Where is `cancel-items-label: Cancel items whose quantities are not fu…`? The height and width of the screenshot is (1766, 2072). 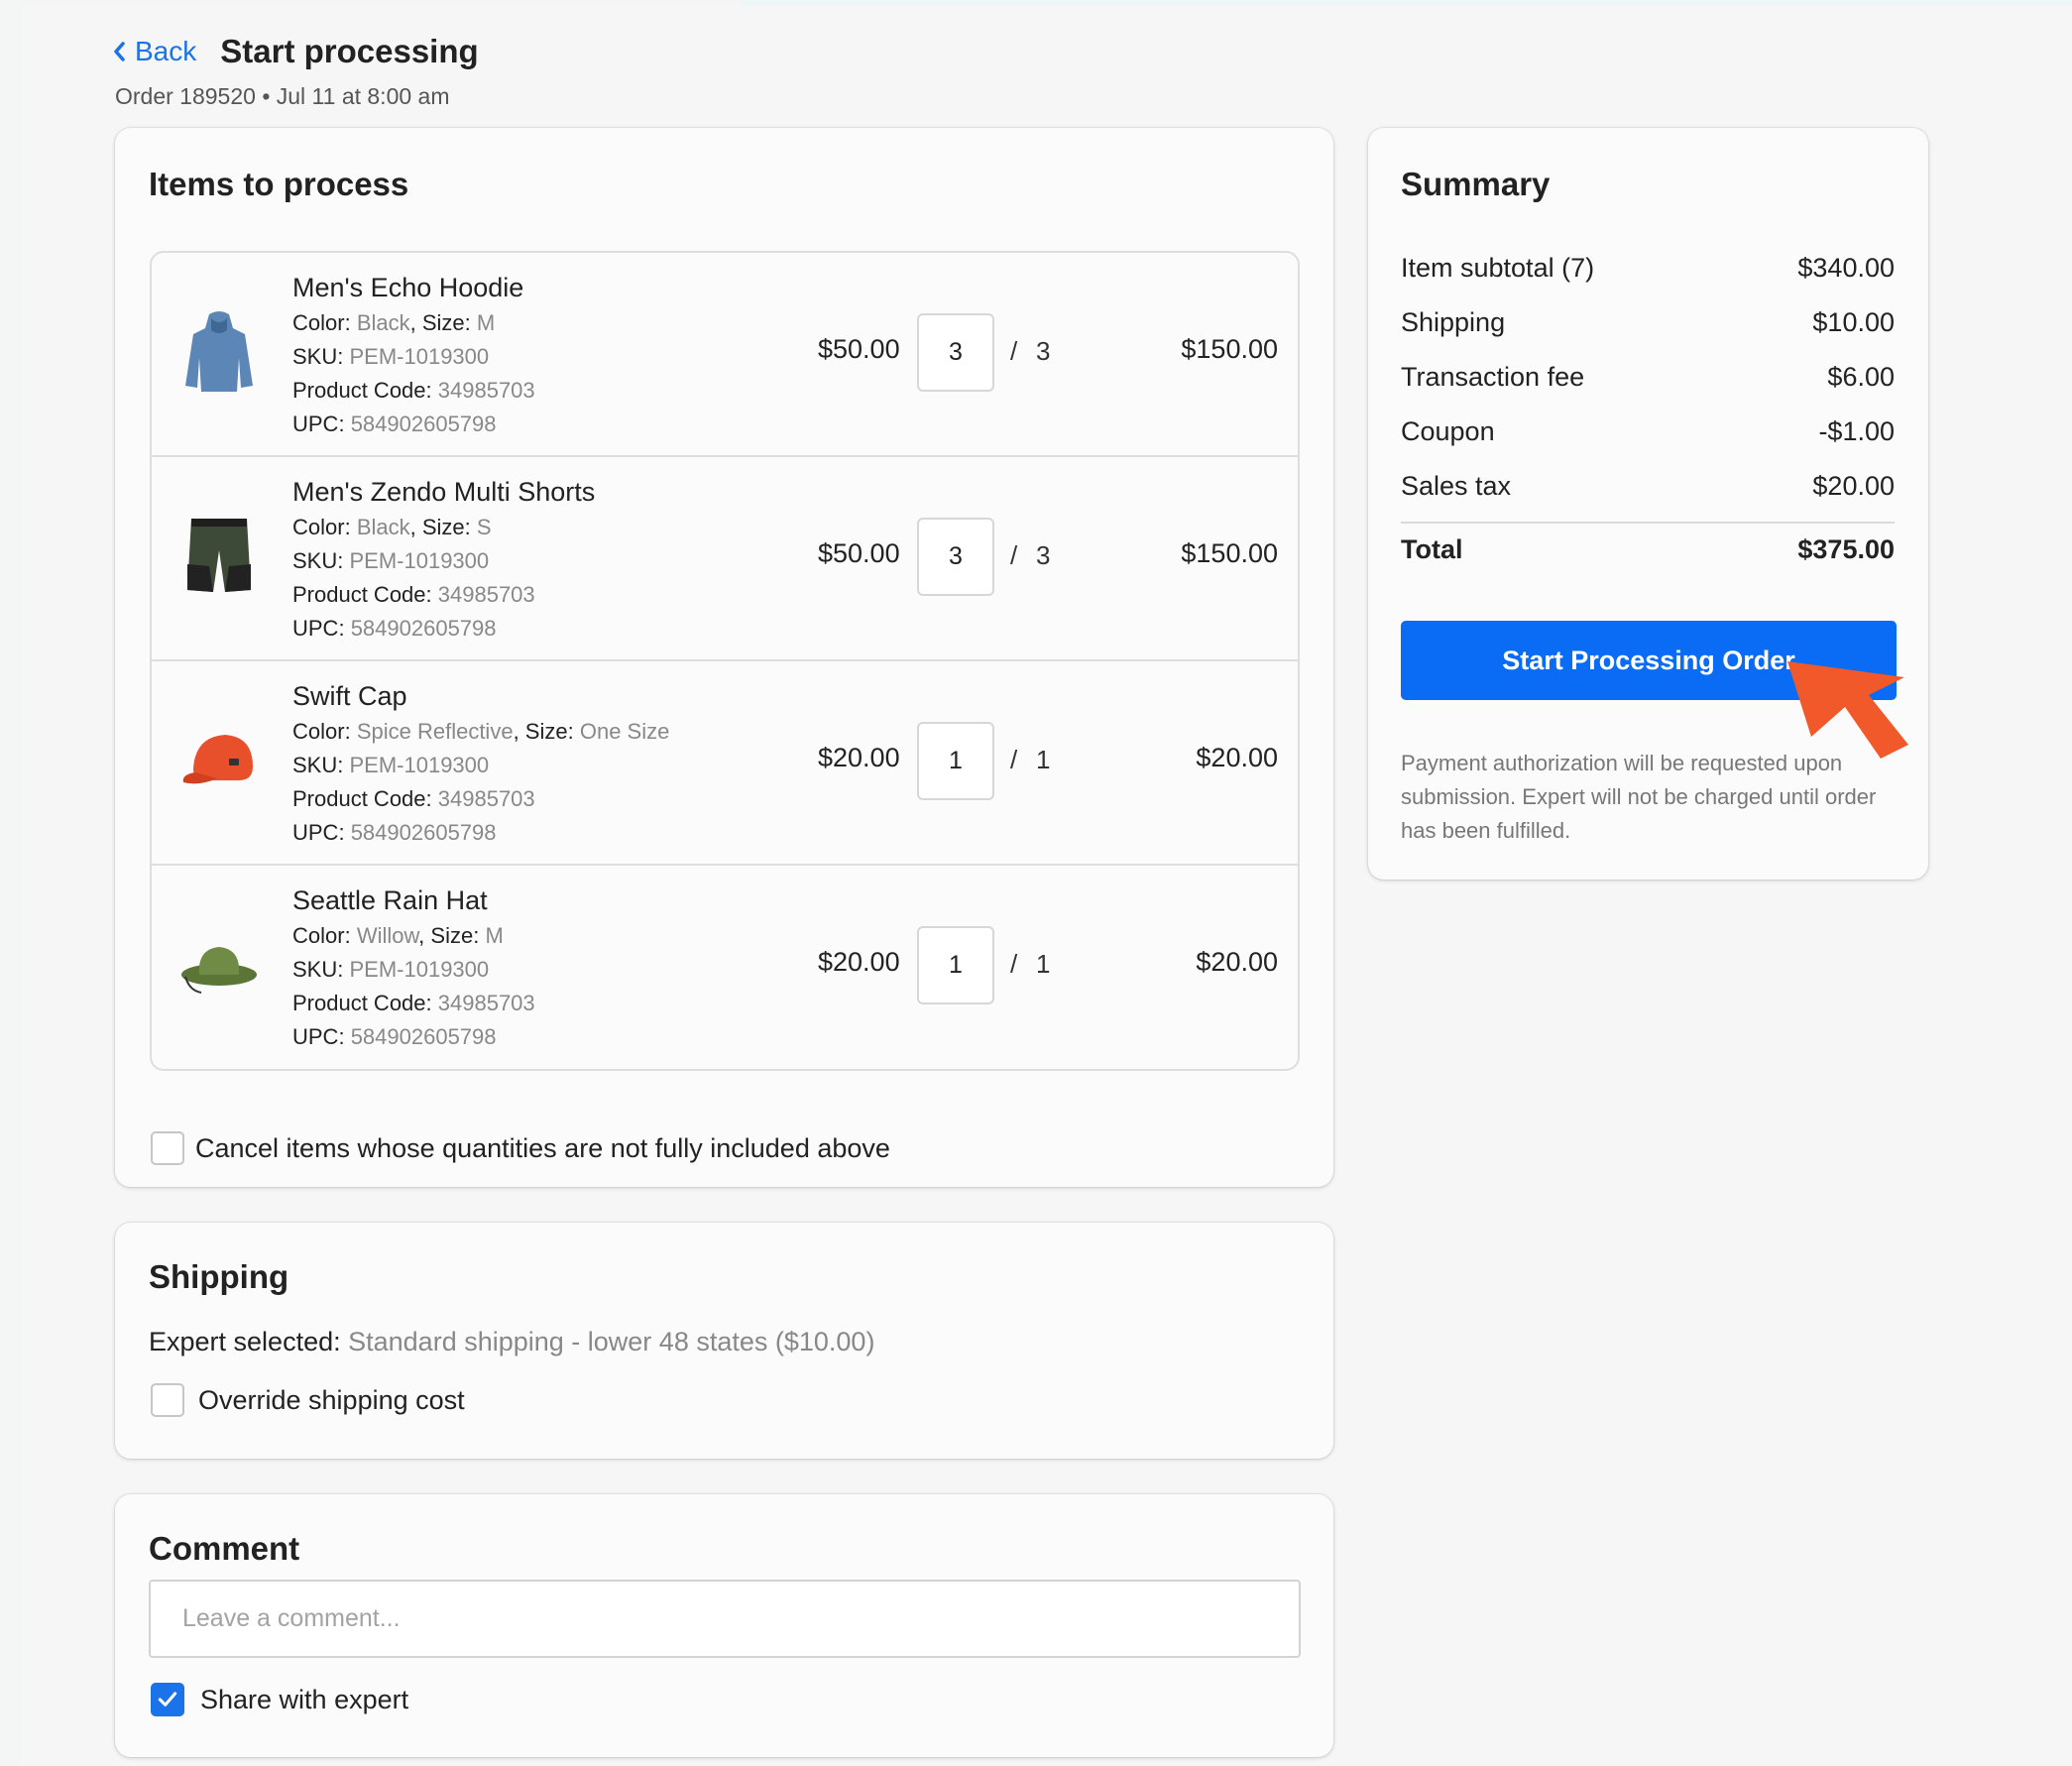
cancel-items-label: Cancel items whose quantities are not fu… is located at coordinates (542, 1147).